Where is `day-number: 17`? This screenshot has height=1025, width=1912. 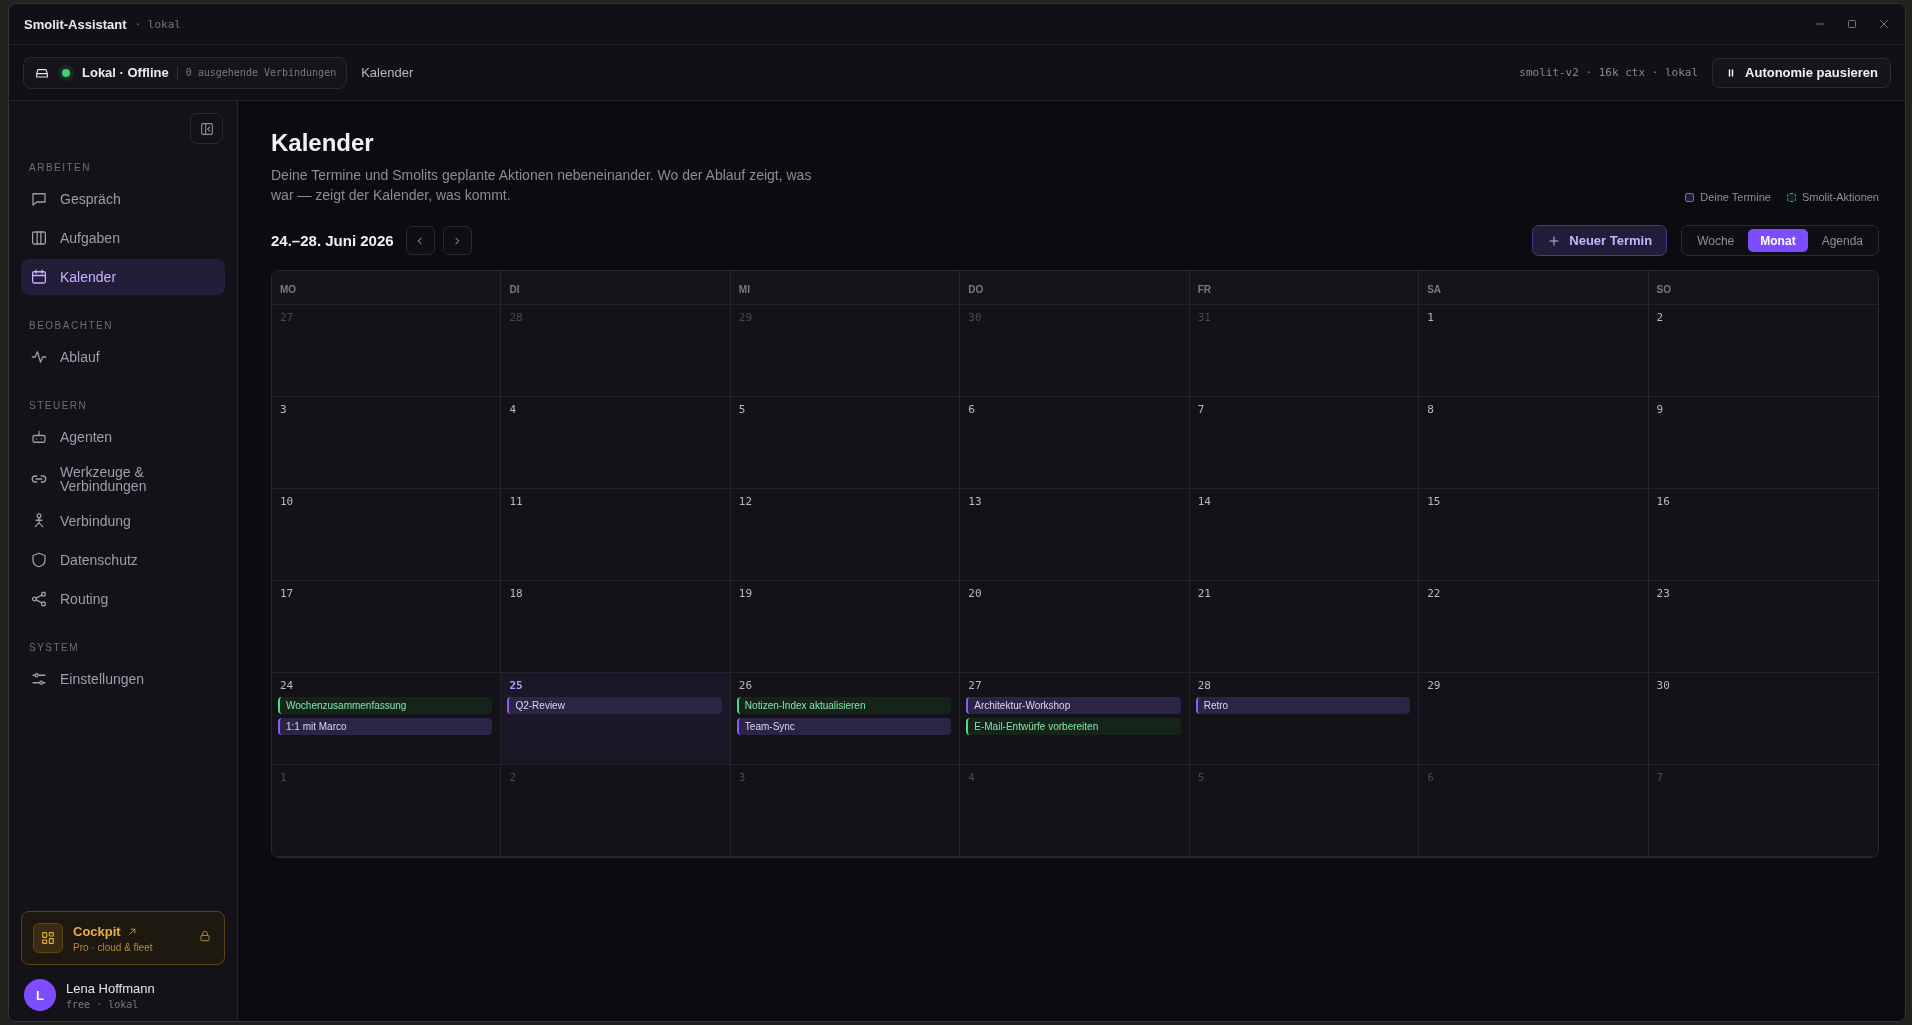 day-number: 17 is located at coordinates (287, 593).